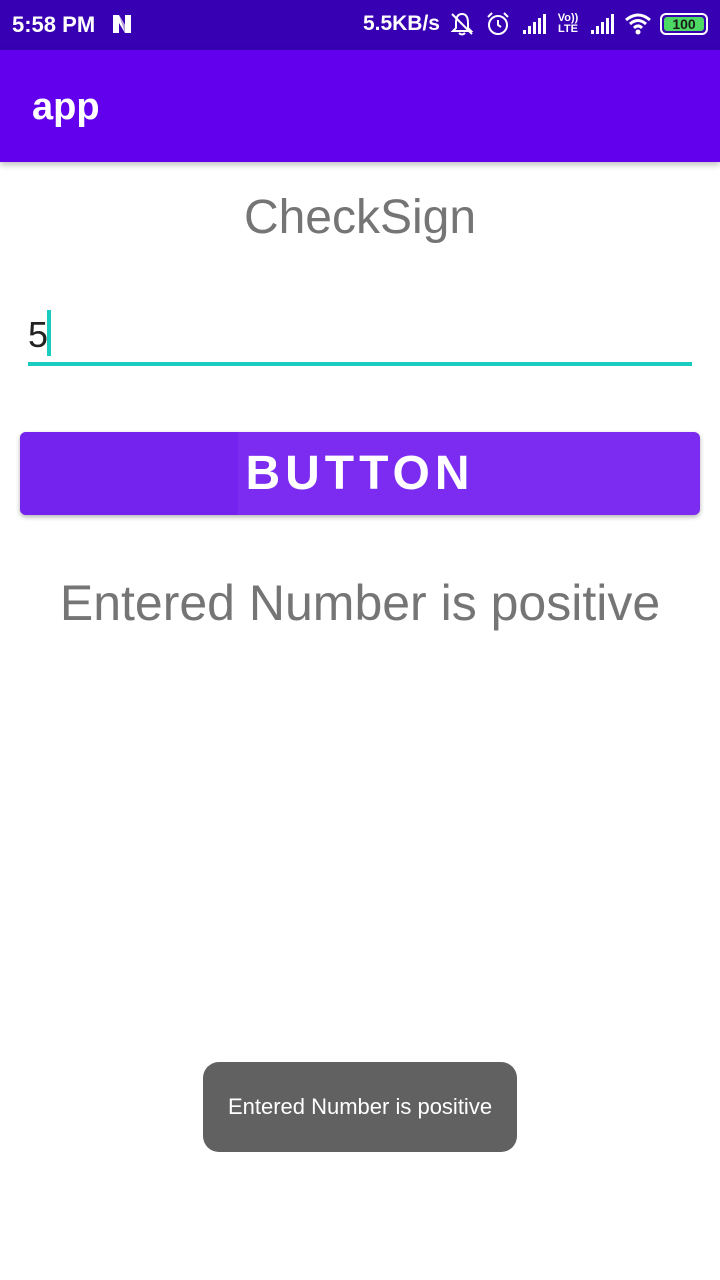  I want to click on battery-icon: 100, so click(684, 24).